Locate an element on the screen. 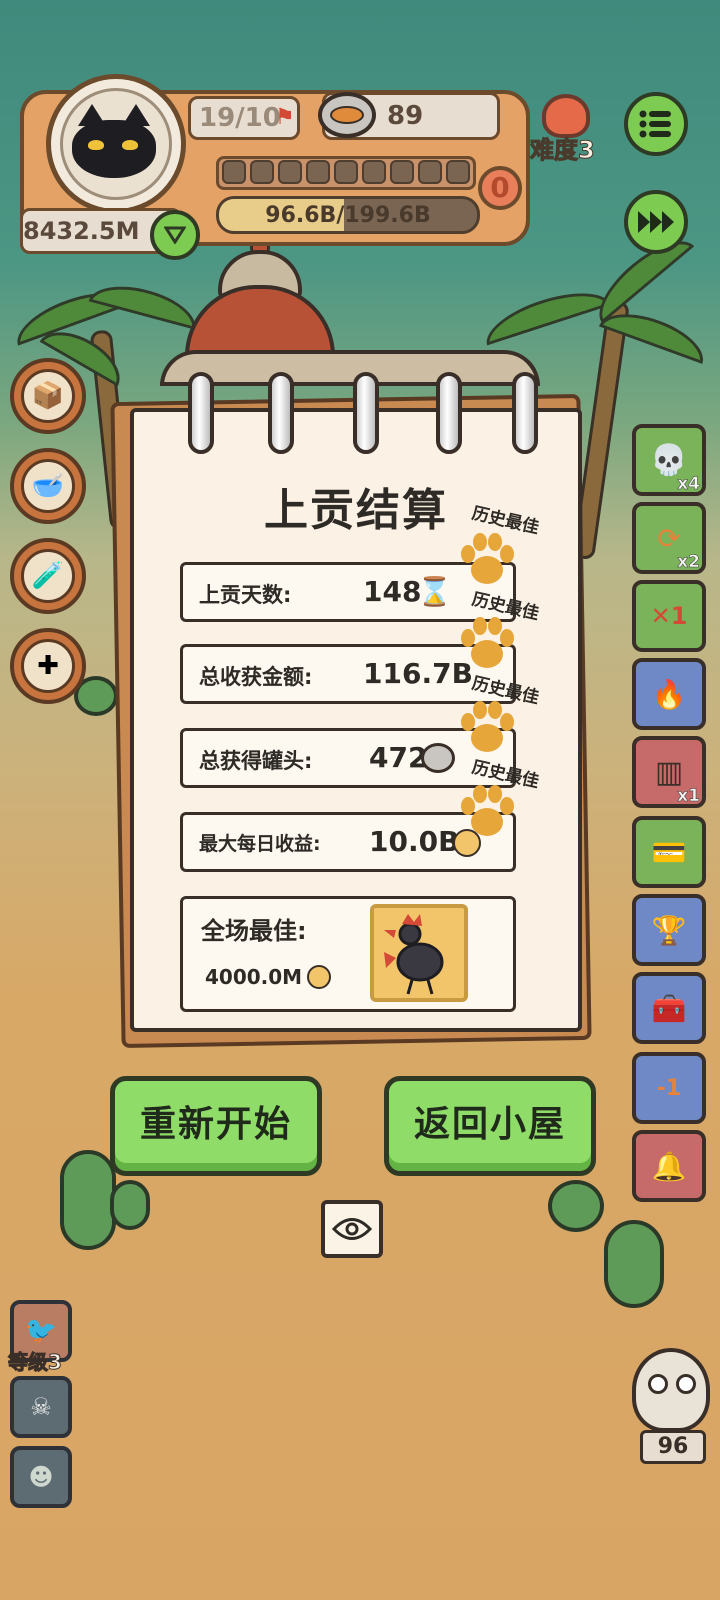  return-home-button: 返回小屋 is located at coordinates (490, 1126).